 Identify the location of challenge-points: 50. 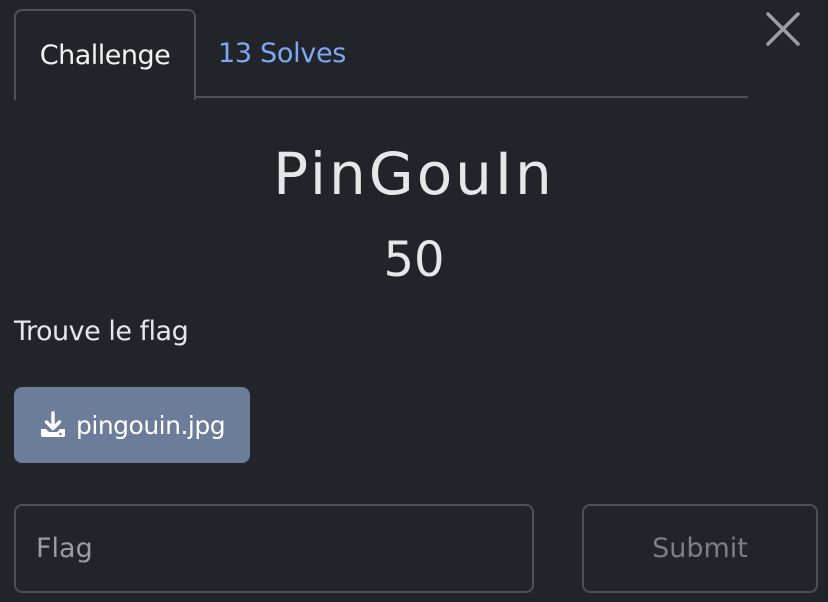
(414, 260).